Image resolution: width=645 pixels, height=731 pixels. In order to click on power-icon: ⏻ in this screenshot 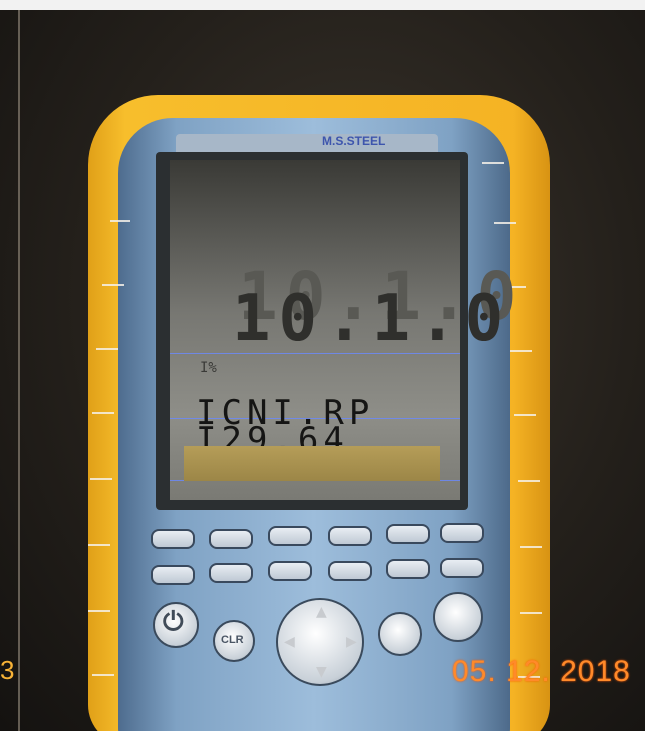, I will do `click(173, 622)`.